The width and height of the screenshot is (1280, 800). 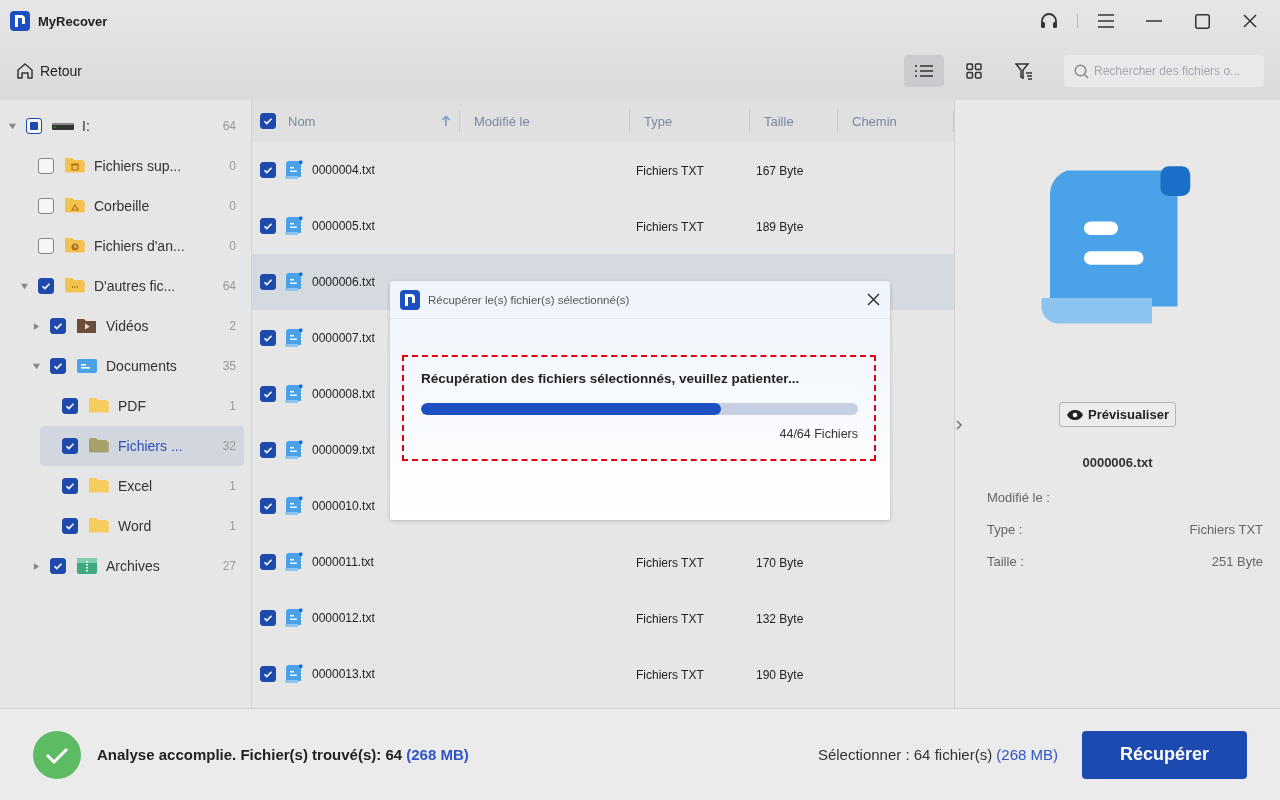 What do you see at coordinates (283, 754) in the screenshot?
I see `scan-status-text: Analyse accomplie. Fichier(s) trouvé(s): 64 (268 MB)` at bounding box center [283, 754].